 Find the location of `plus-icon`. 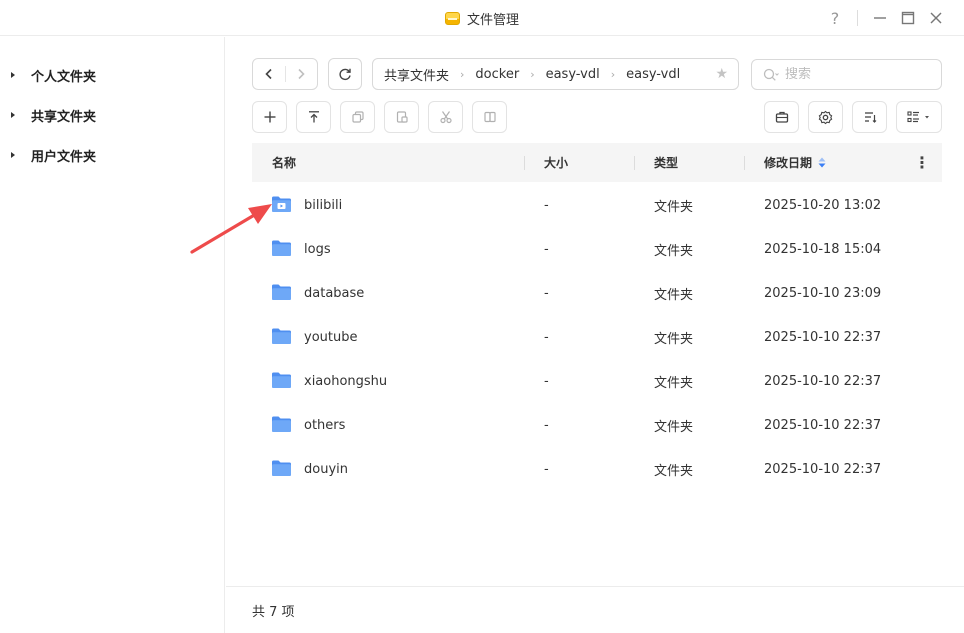

plus-icon is located at coordinates (269, 117).